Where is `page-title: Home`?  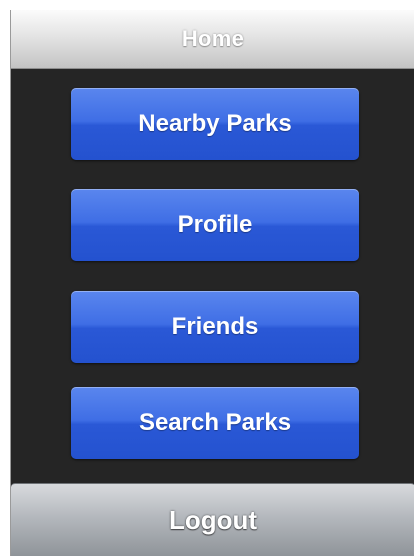 page-title: Home is located at coordinates (213, 38).